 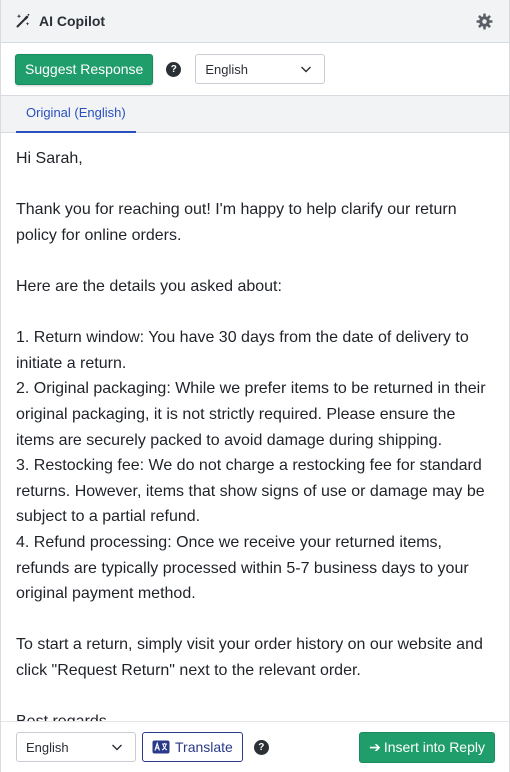 What do you see at coordinates (484, 21) in the screenshot?
I see `gear-icon` at bounding box center [484, 21].